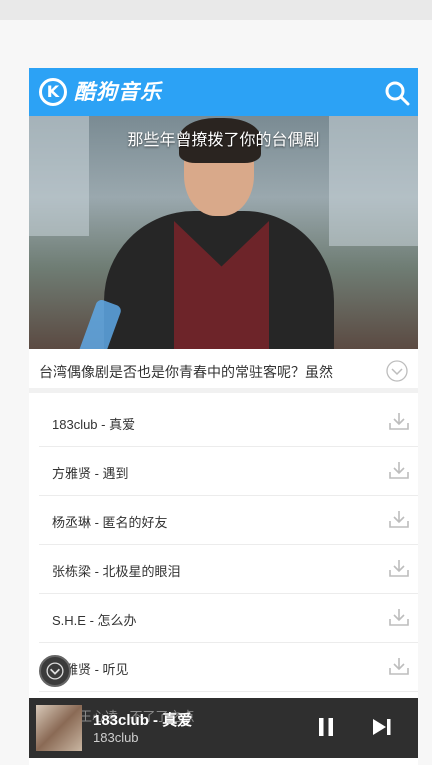 The image size is (432, 765). I want to click on next-icon, so click(382, 727).